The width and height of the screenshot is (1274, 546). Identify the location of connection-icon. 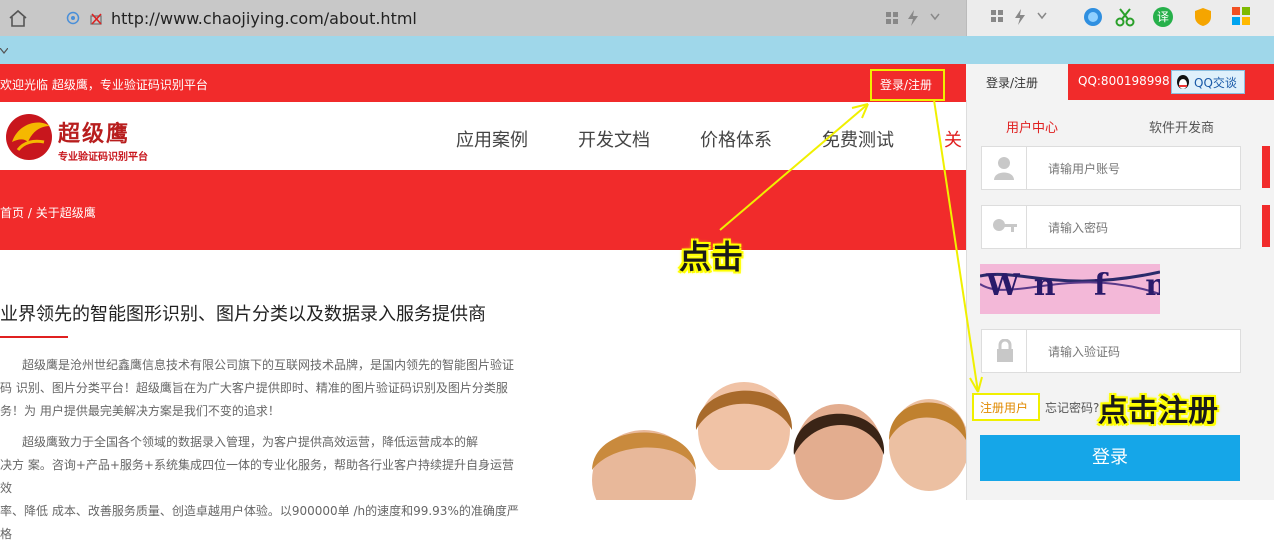
(73, 18).